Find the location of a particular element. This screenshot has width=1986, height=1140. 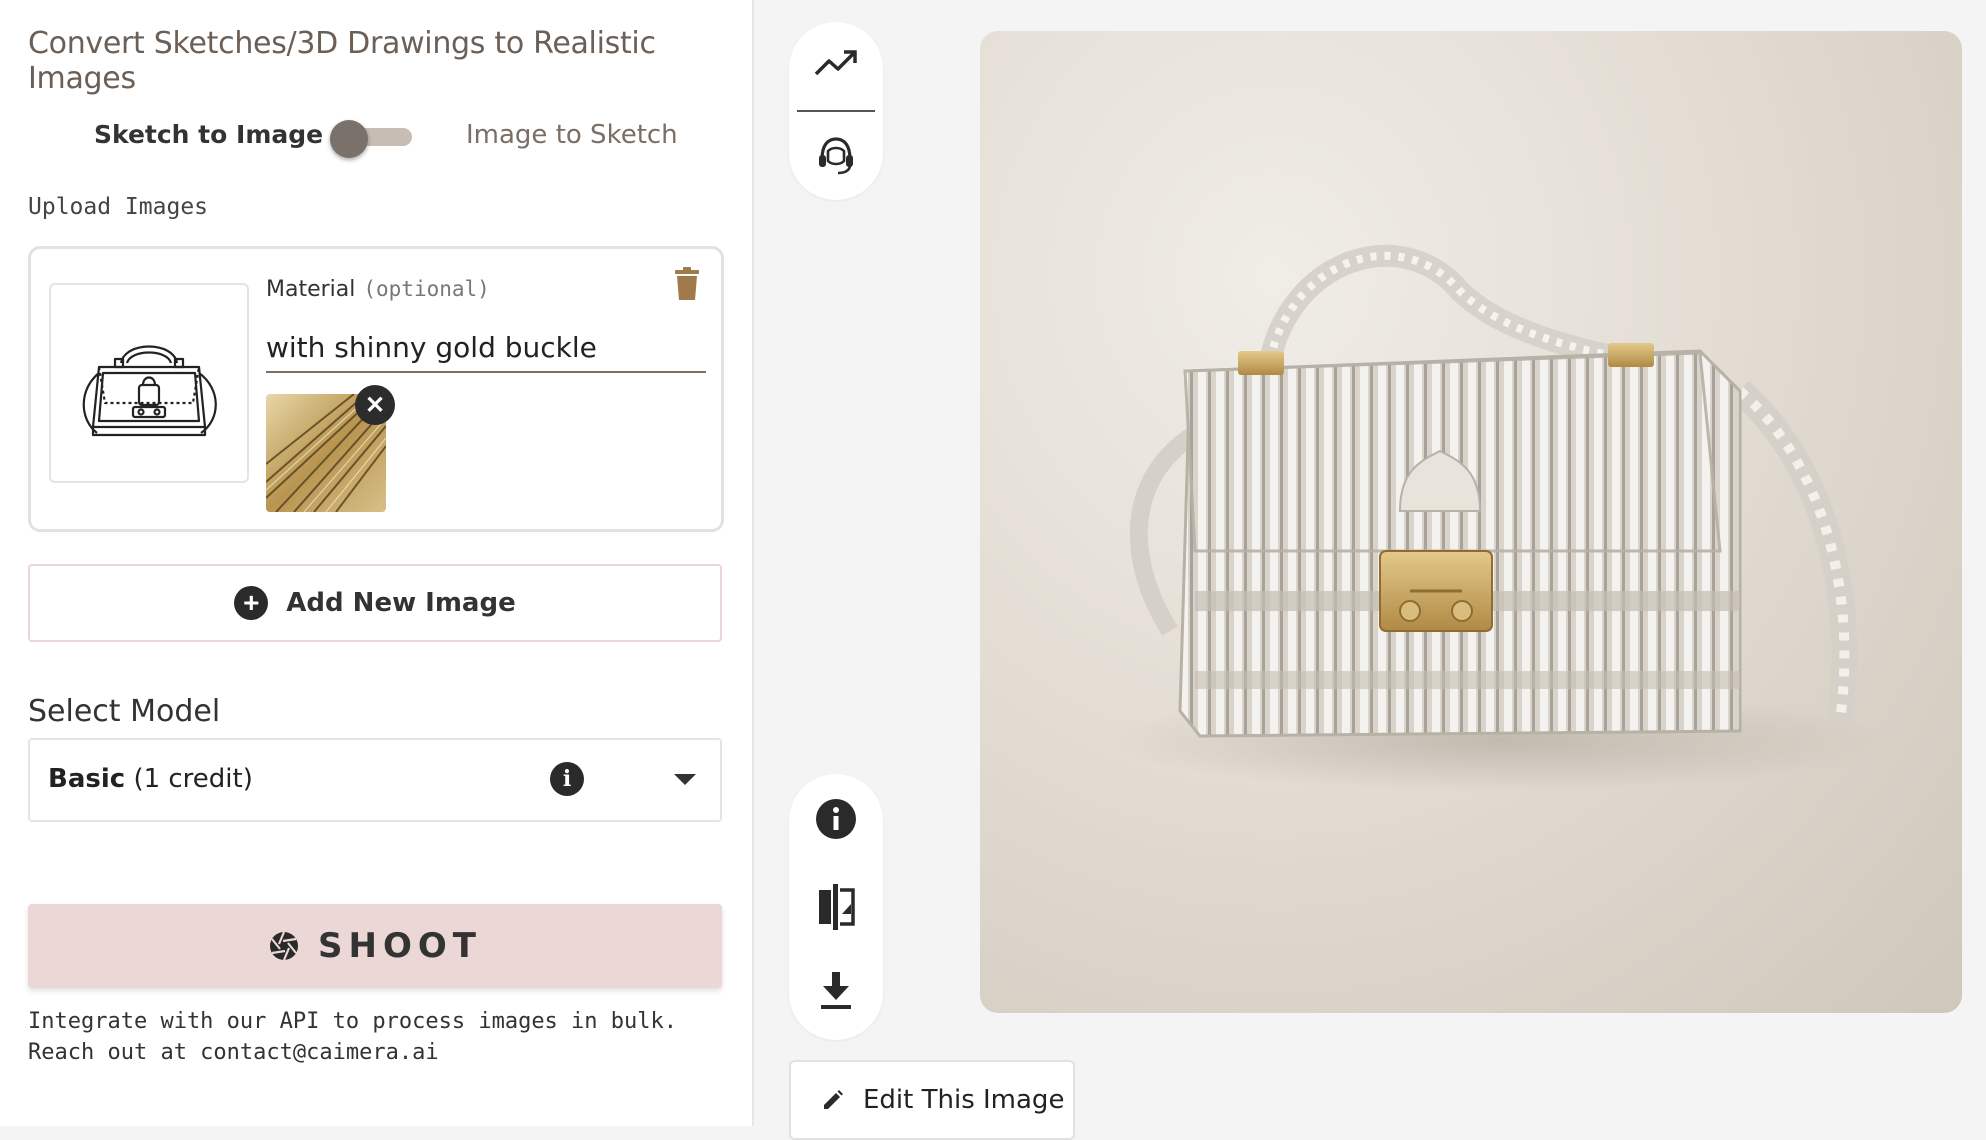

model-info-icon: i is located at coordinates (567, 779).